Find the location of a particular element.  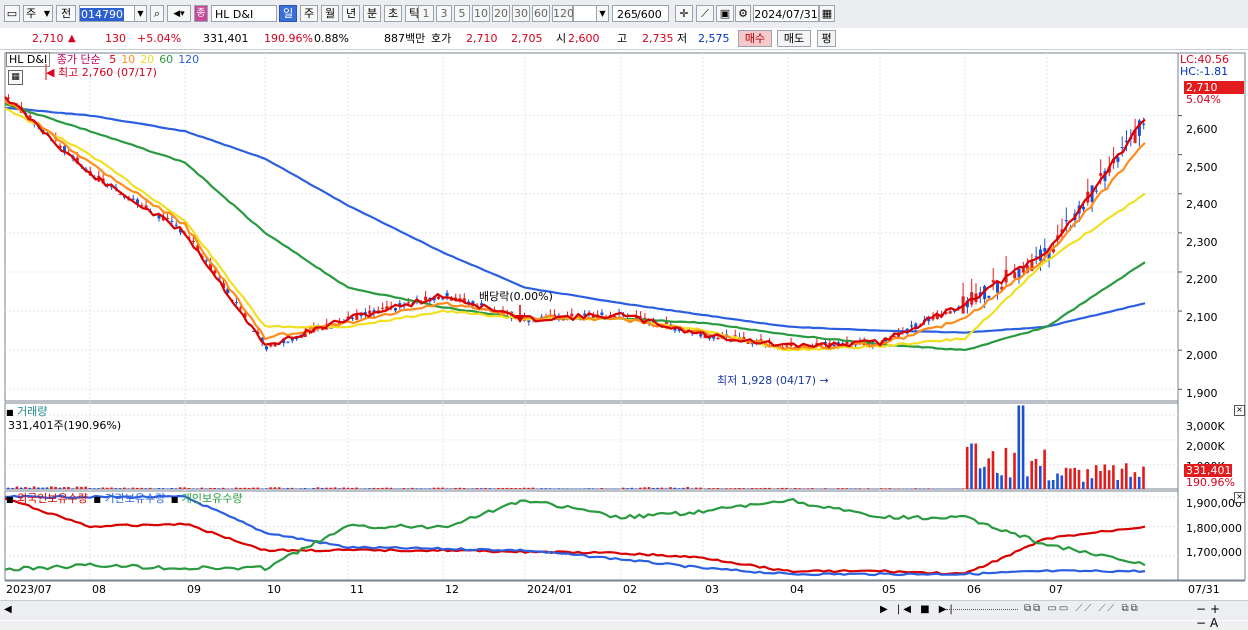

table-icon: ▦ is located at coordinates (15, 77).